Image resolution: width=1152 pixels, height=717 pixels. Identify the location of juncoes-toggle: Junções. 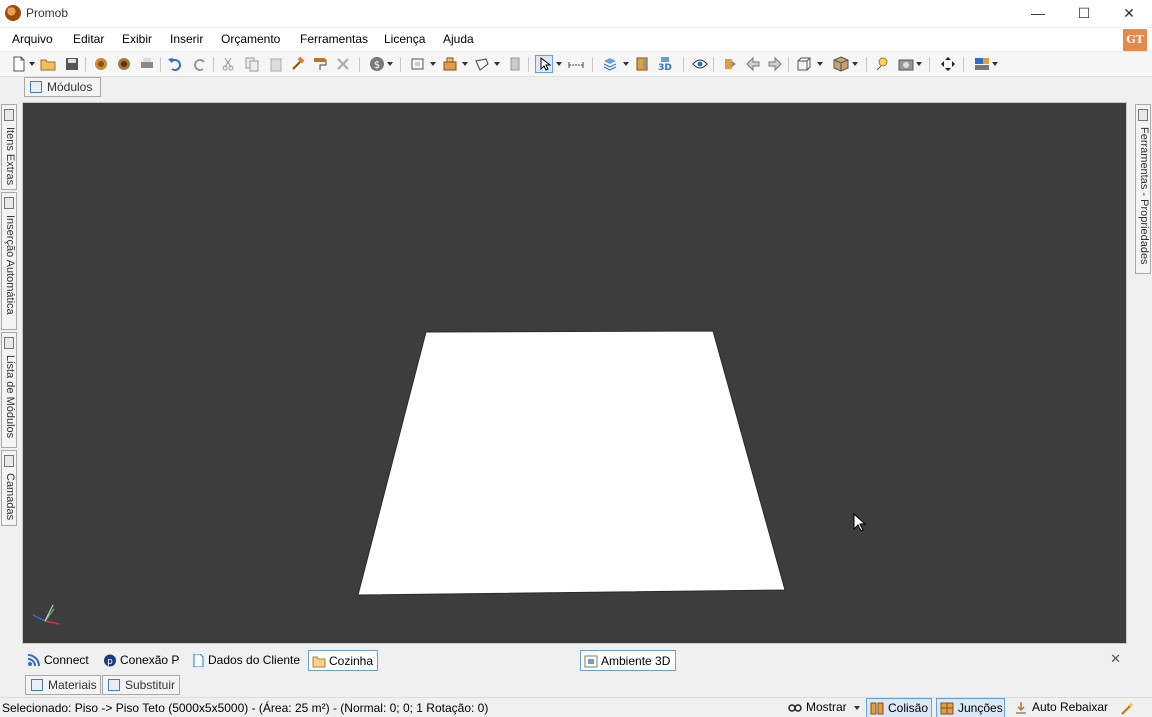
(970, 707).